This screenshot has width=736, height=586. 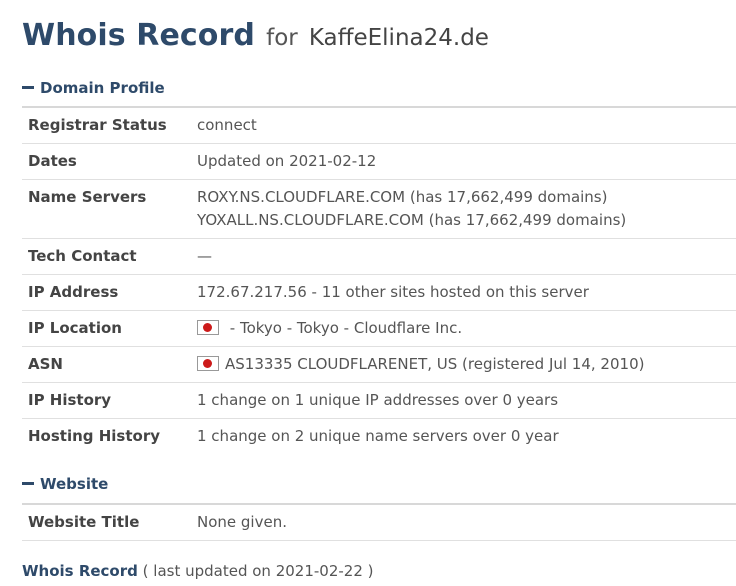 What do you see at coordinates (82, 256) in the screenshot?
I see `row-label: Tech Contact` at bounding box center [82, 256].